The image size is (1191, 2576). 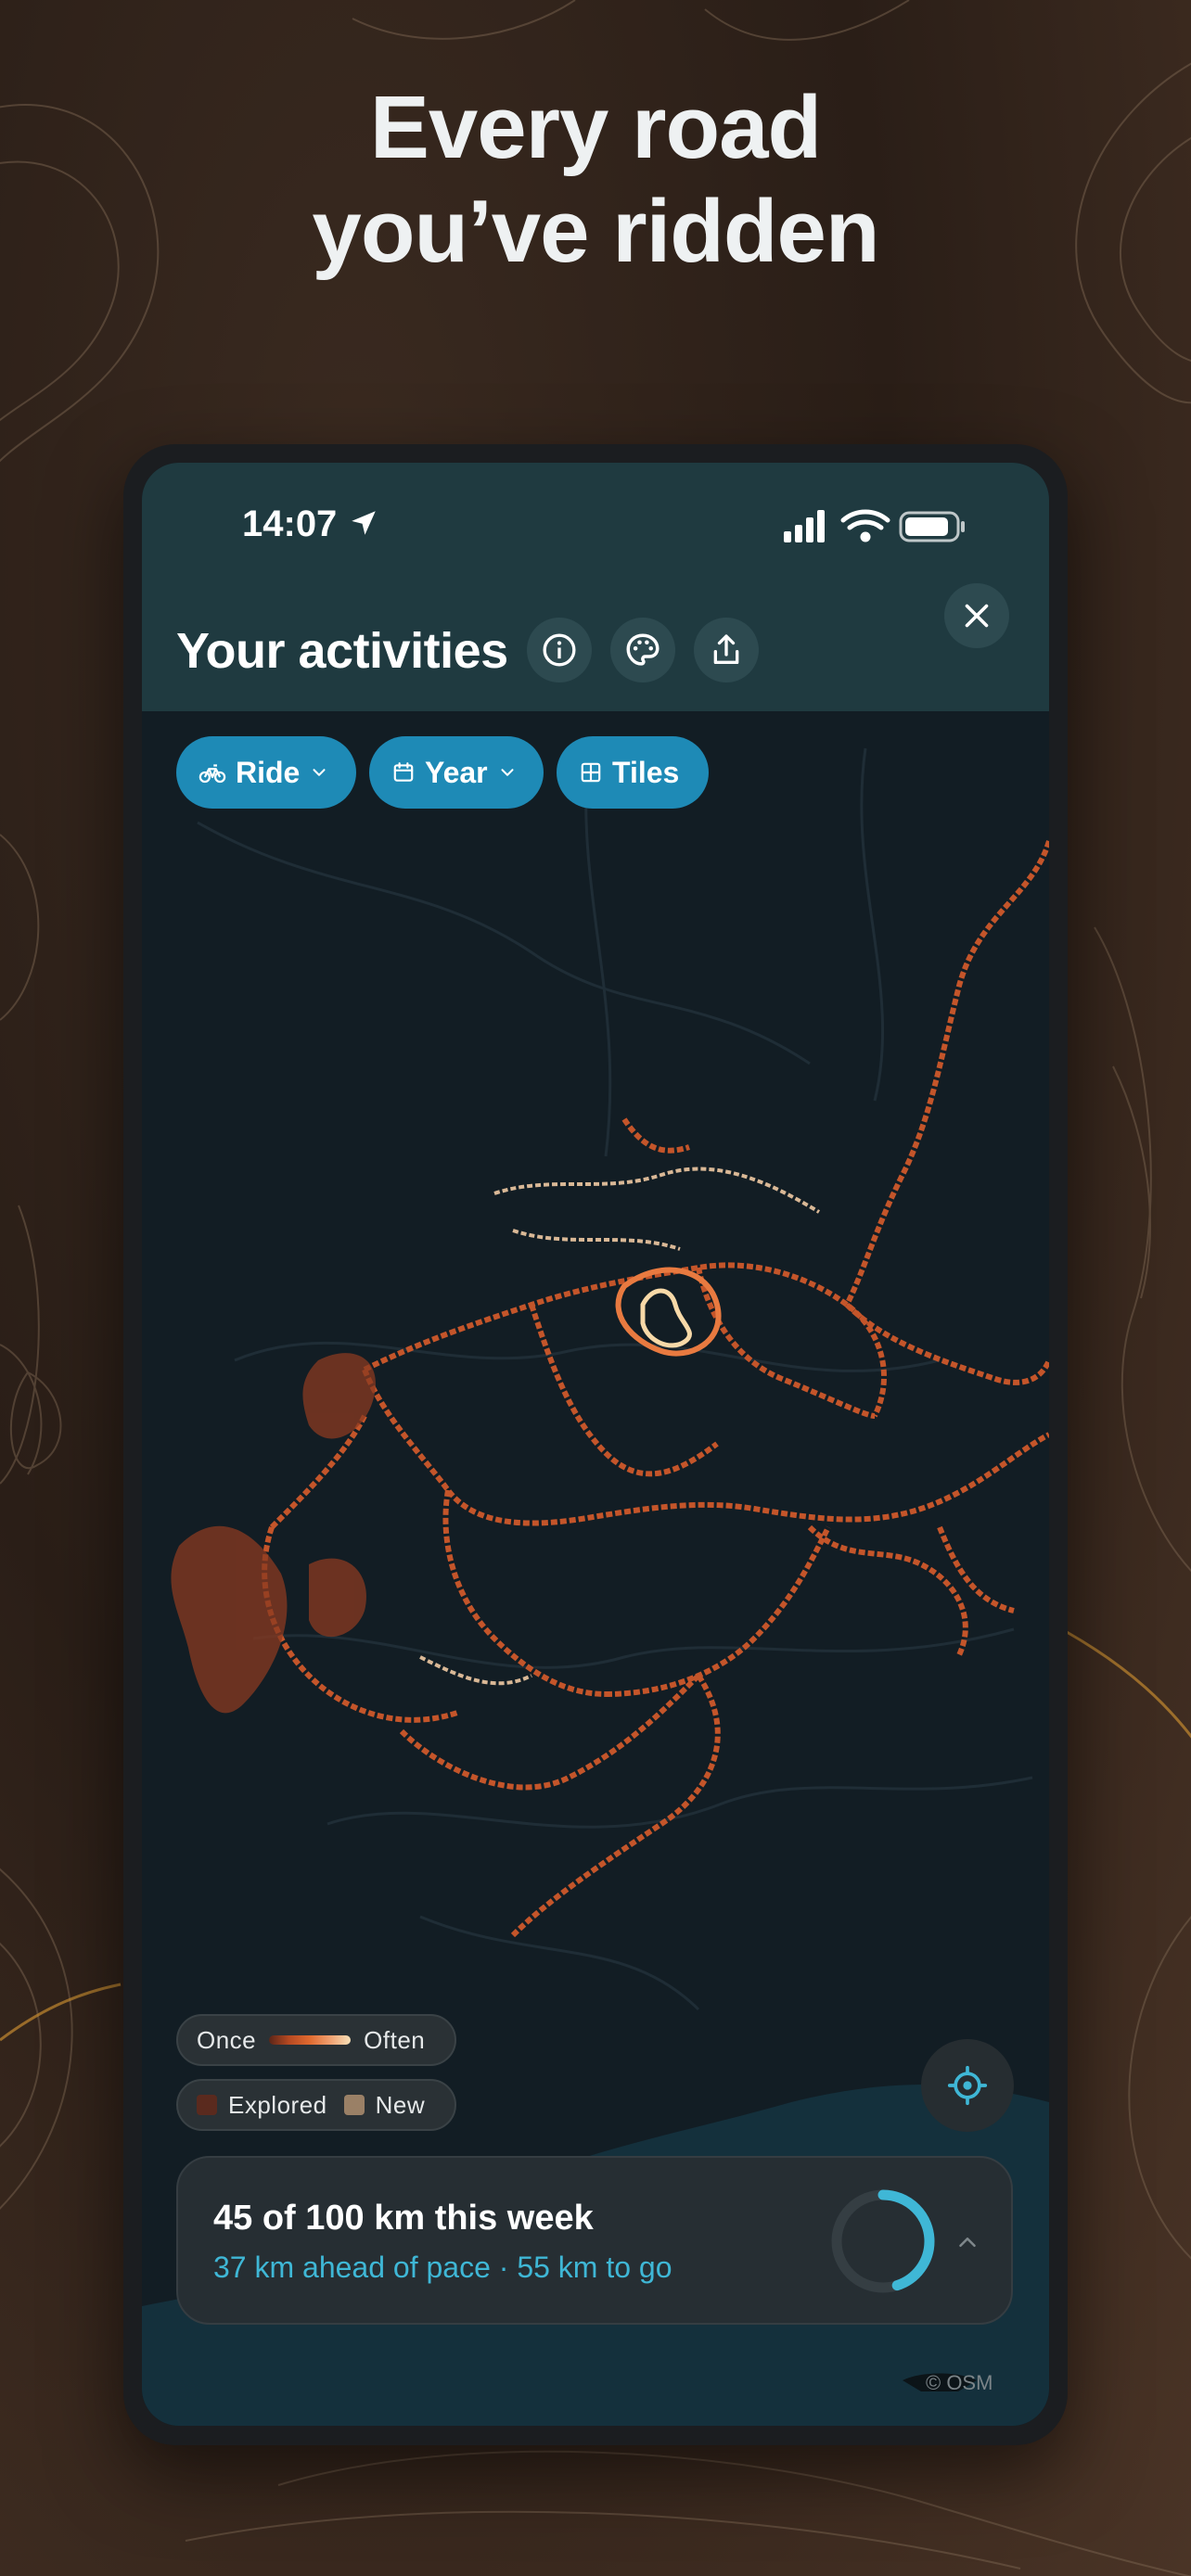 I want to click on filter-chip-label: Ride, so click(x=268, y=772).